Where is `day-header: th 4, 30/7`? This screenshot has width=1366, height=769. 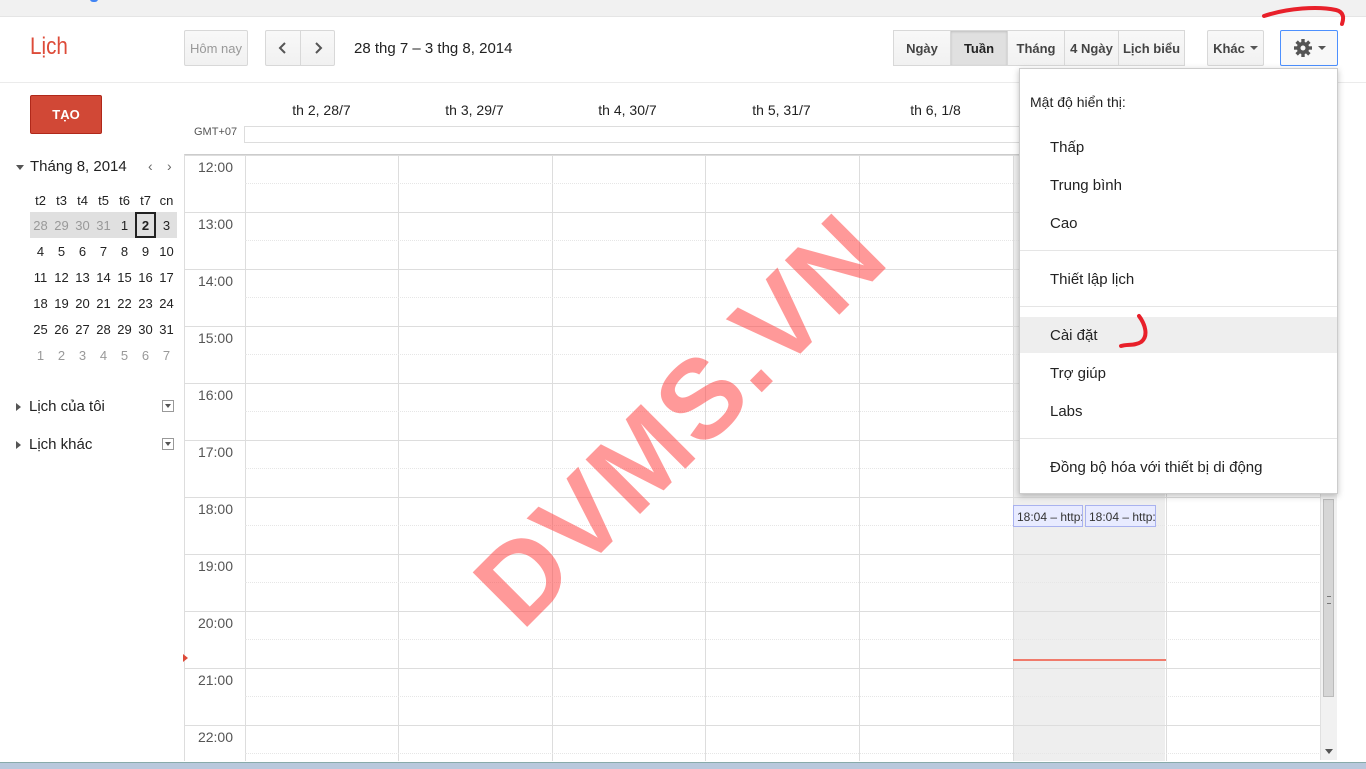 day-header: th 4, 30/7 is located at coordinates (627, 110).